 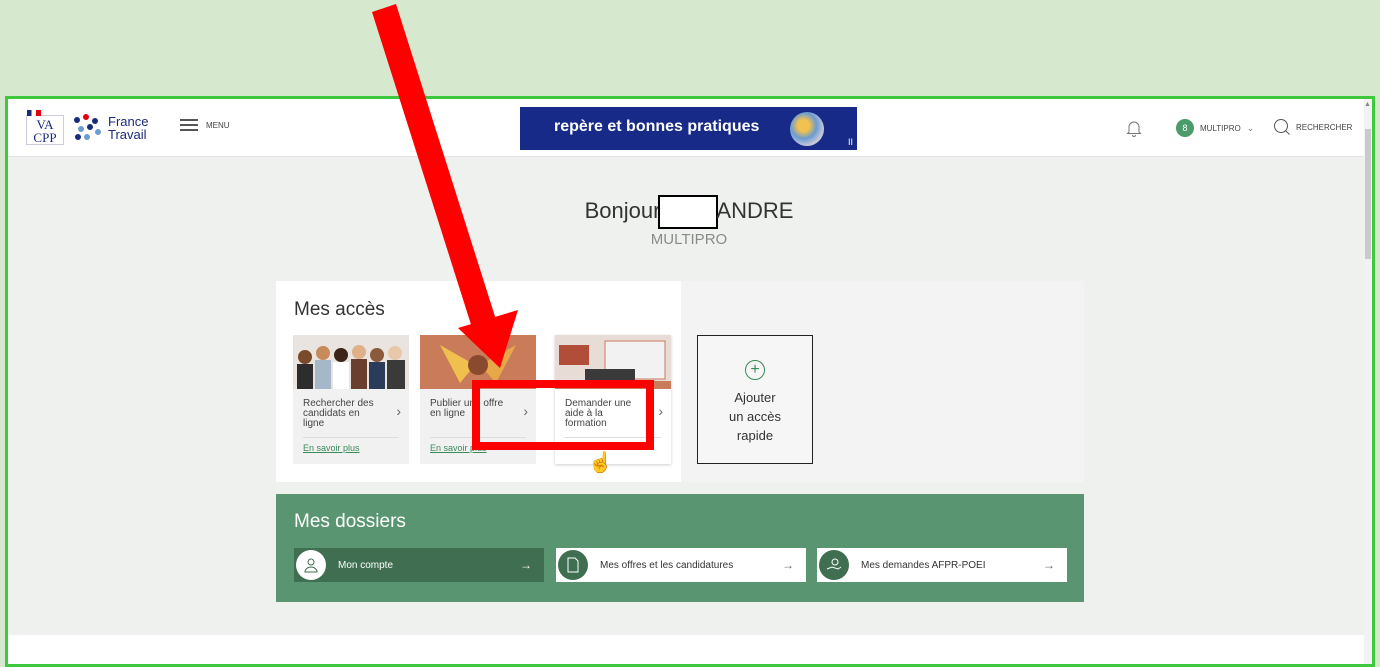 What do you see at coordinates (1250, 127) in the screenshot?
I see `chevron-down-icon: ⌄` at bounding box center [1250, 127].